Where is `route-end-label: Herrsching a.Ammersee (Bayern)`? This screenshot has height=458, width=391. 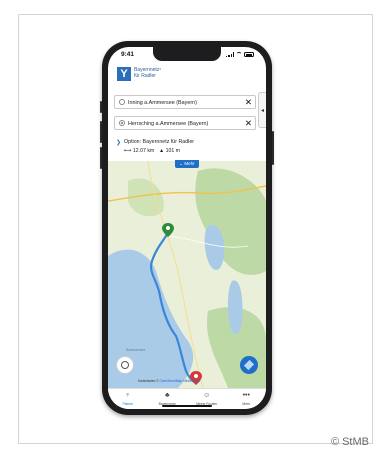 route-end-label: Herrsching a.Ammersee (Bayern) is located at coordinates (168, 123).